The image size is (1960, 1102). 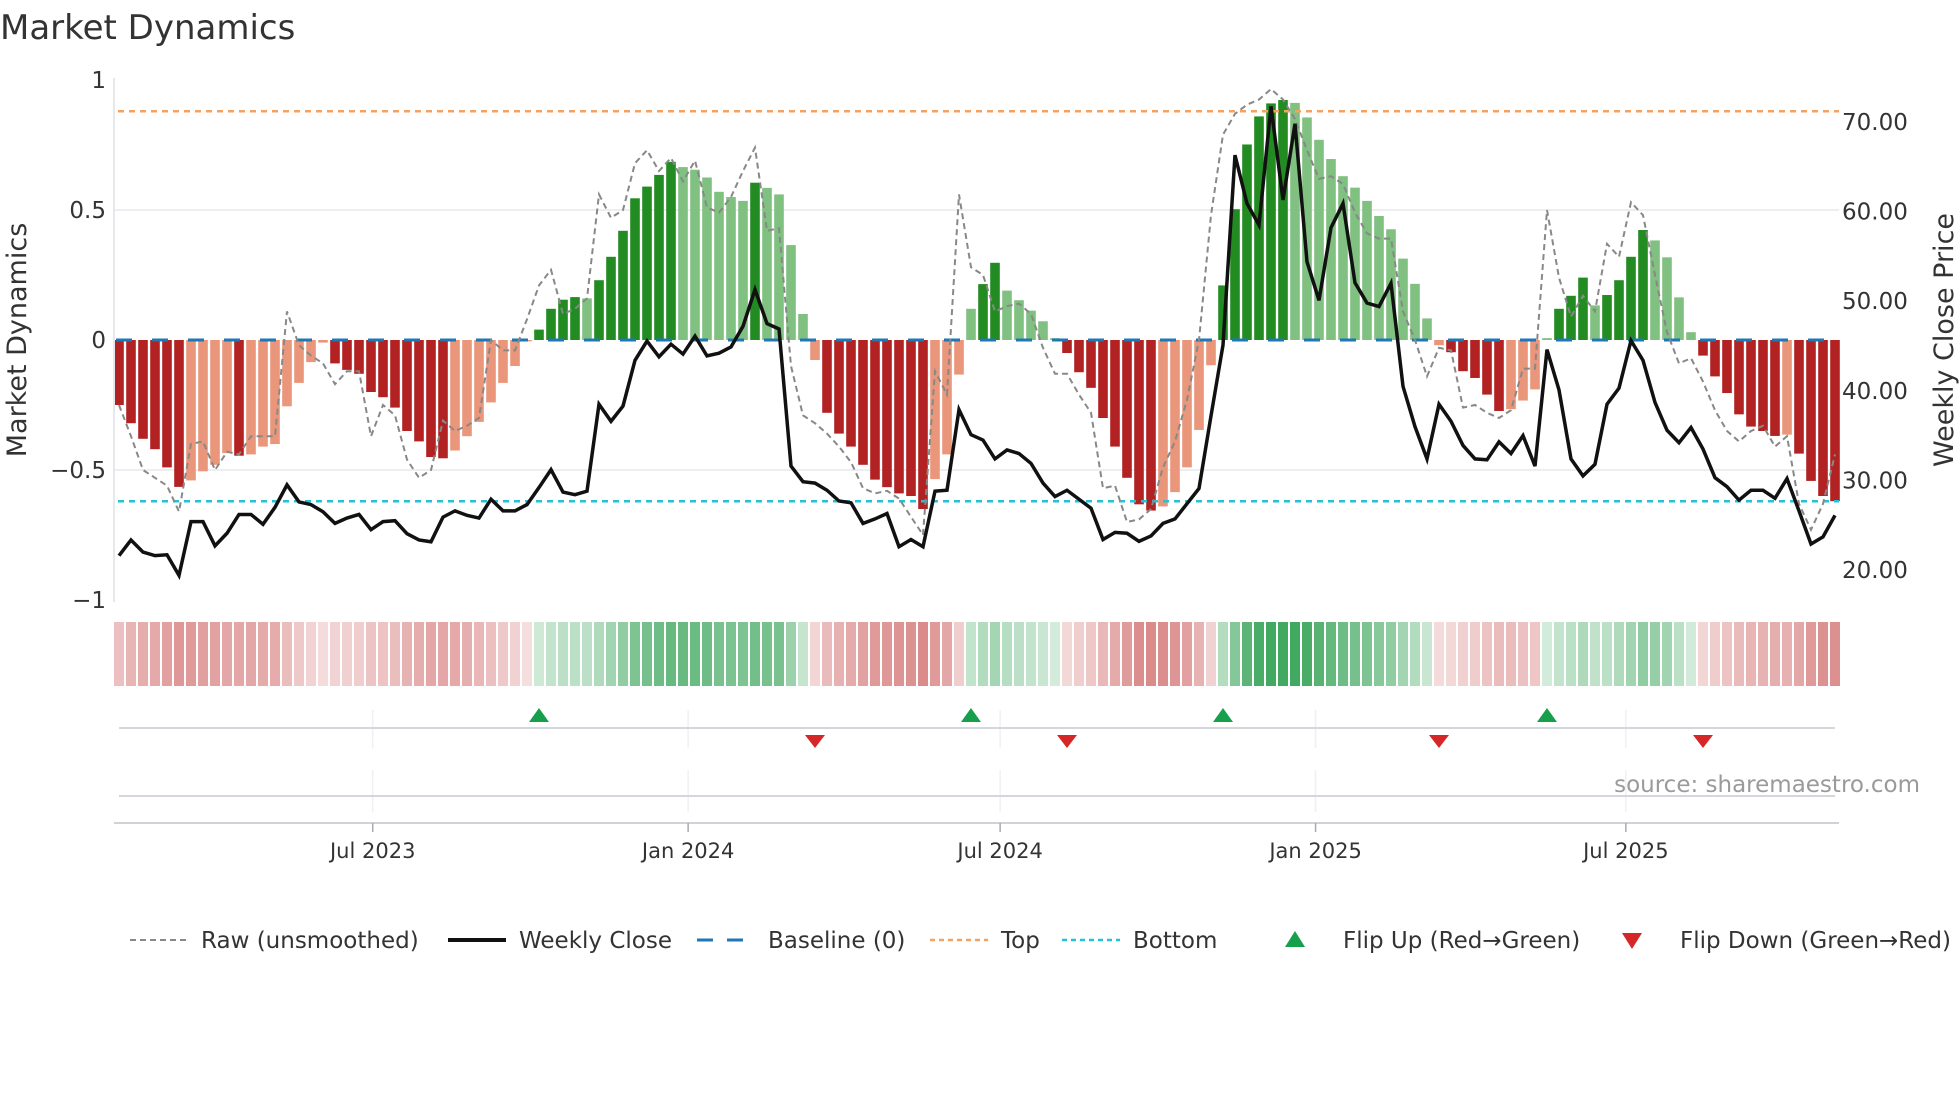 What do you see at coordinates (147, 28) in the screenshot?
I see `chart-title: Market Dynamics` at bounding box center [147, 28].